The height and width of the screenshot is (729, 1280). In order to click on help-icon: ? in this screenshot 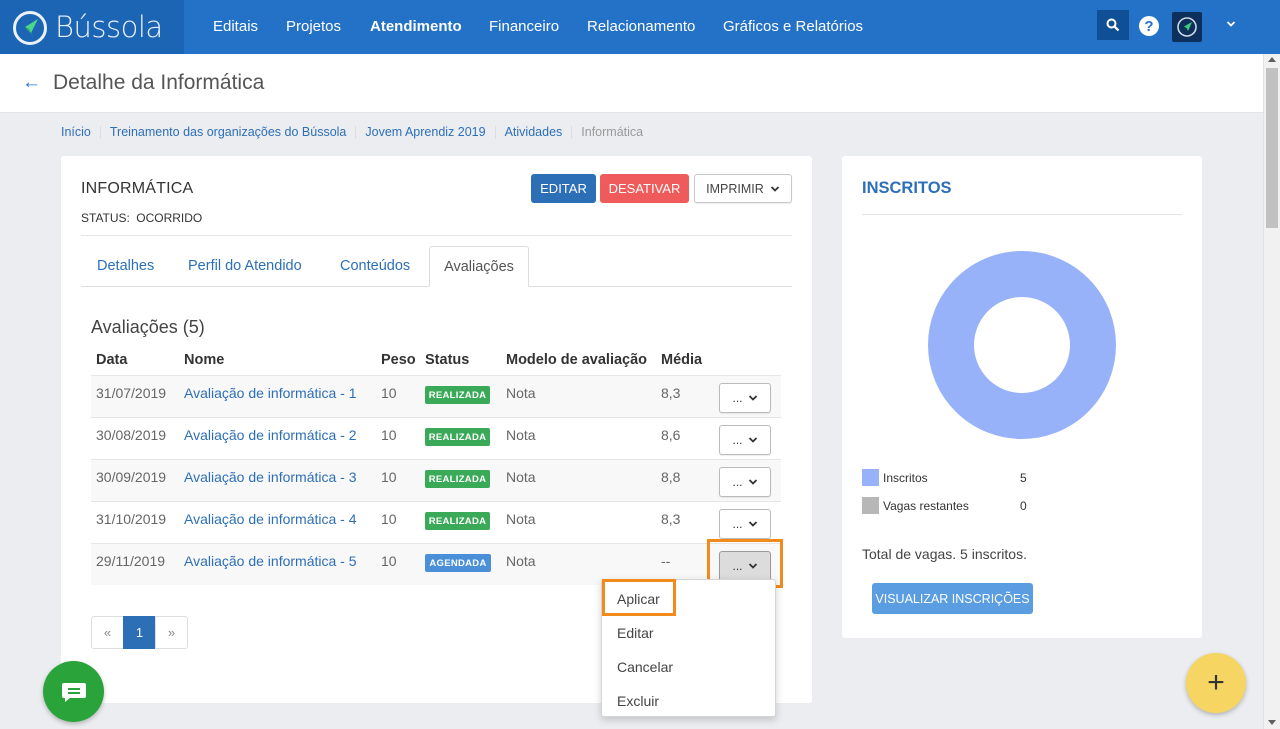, I will do `click(1149, 26)`.